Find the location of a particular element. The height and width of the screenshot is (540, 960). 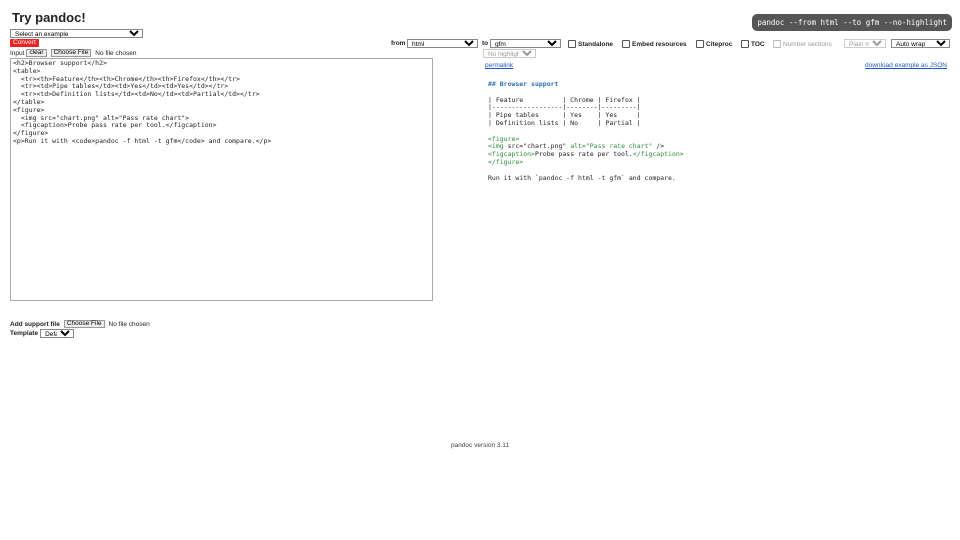

embed-checkbox is located at coordinates (626, 44).